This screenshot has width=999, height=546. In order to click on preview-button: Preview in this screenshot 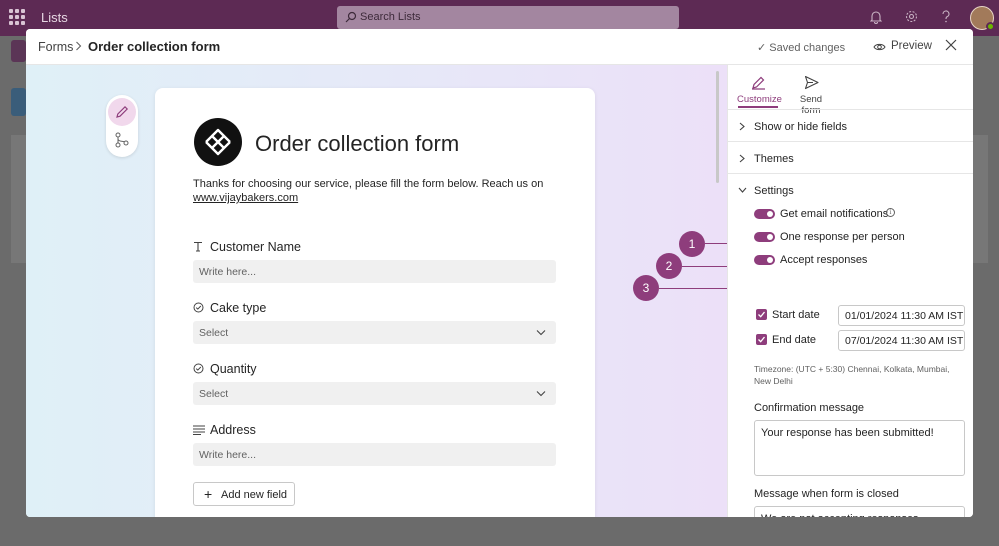, I will do `click(902, 46)`.